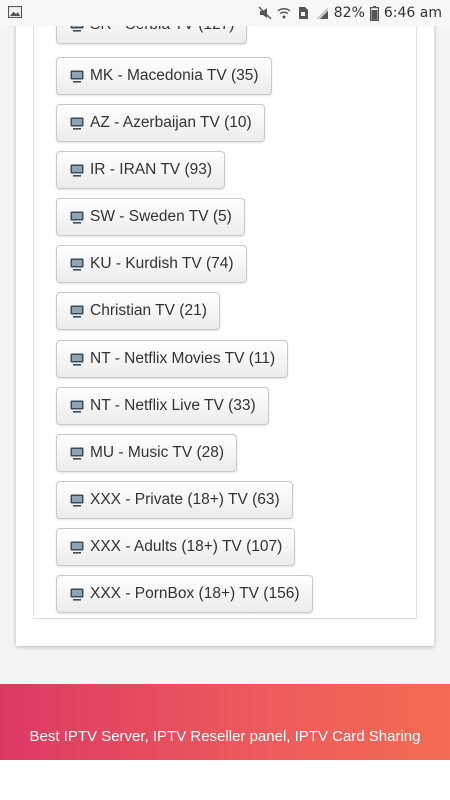 The image size is (450, 800). Describe the element at coordinates (284, 13) in the screenshot. I see `wifi-icon` at that location.